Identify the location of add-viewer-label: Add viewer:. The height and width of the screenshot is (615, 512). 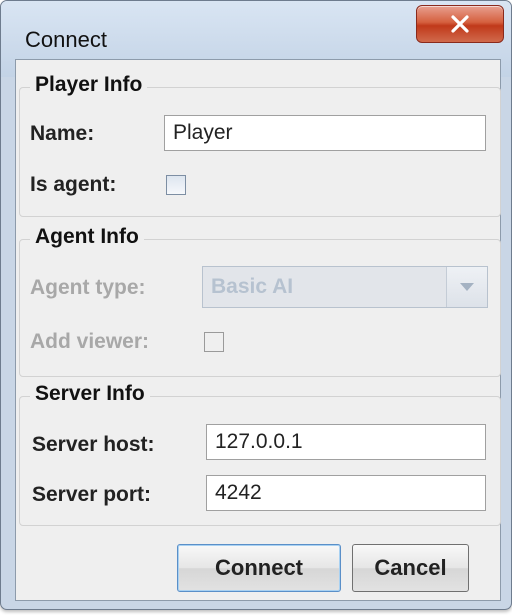
(90, 341).